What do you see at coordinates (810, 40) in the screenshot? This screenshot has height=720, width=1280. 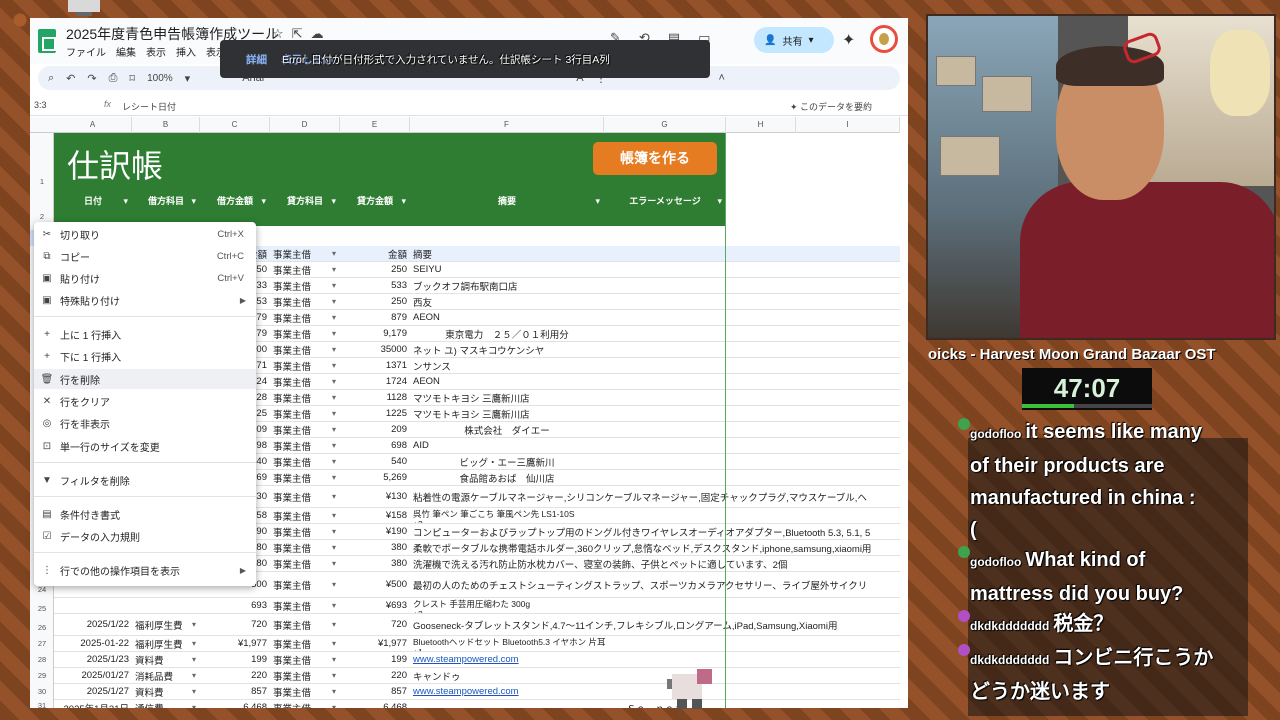 I see `chevron-down-icon: ▾` at bounding box center [810, 40].